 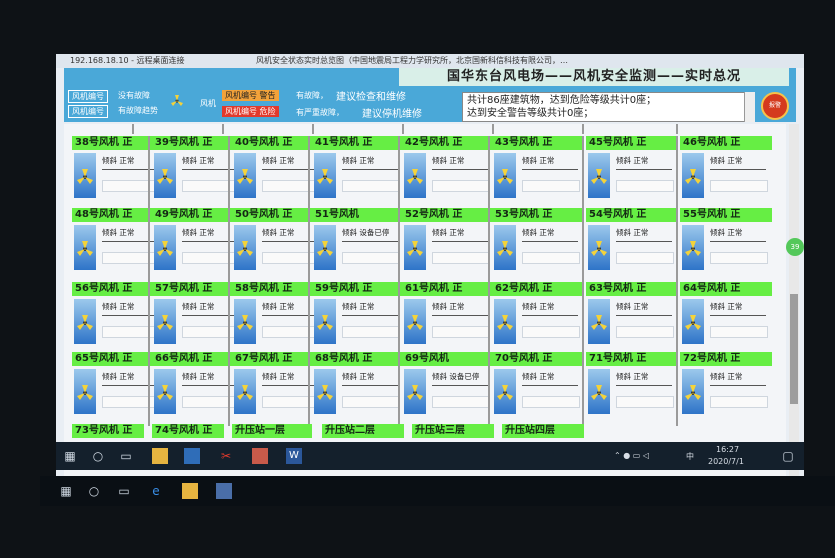 I want to click on local-search-icon: ○, so click(x=94, y=491).